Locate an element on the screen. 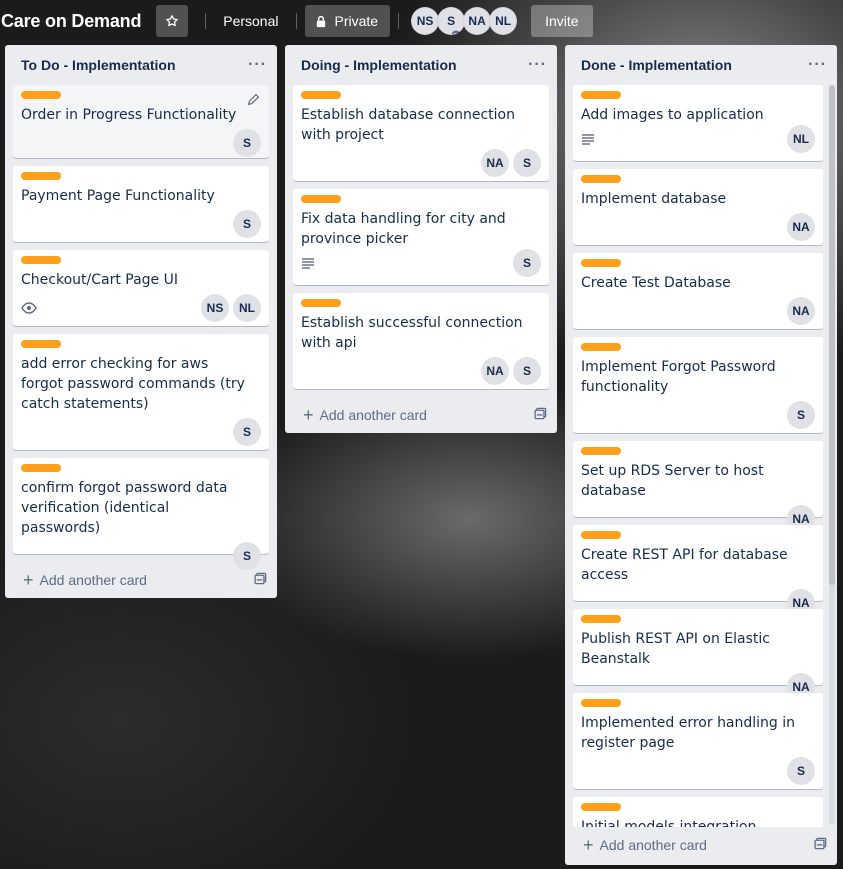  pencil-icon is located at coordinates (253, 101).